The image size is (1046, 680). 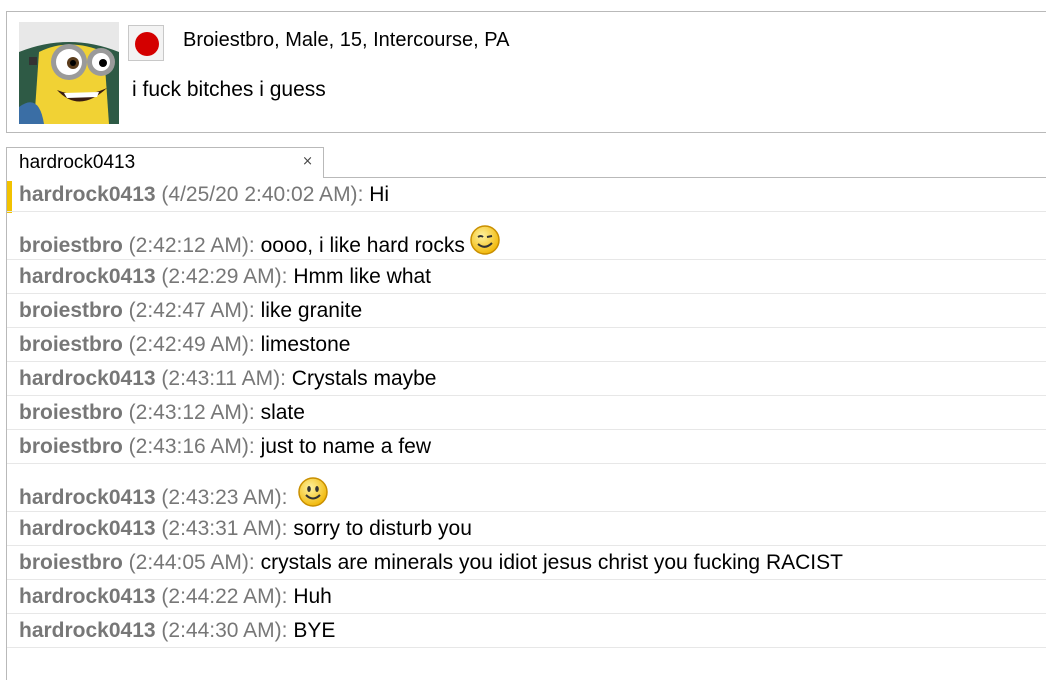 What do you see at coordinates (165, 162) in the screenshot?
I see `tab-conversation: hardrock0413 ×` at bounding box center [165, 162].